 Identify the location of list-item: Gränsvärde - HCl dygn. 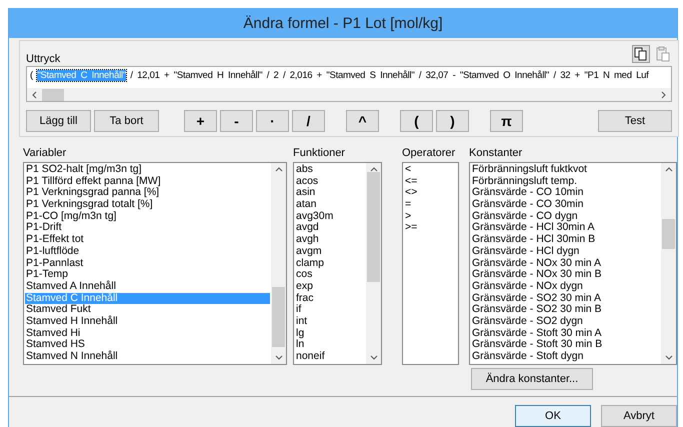
(565, 252).